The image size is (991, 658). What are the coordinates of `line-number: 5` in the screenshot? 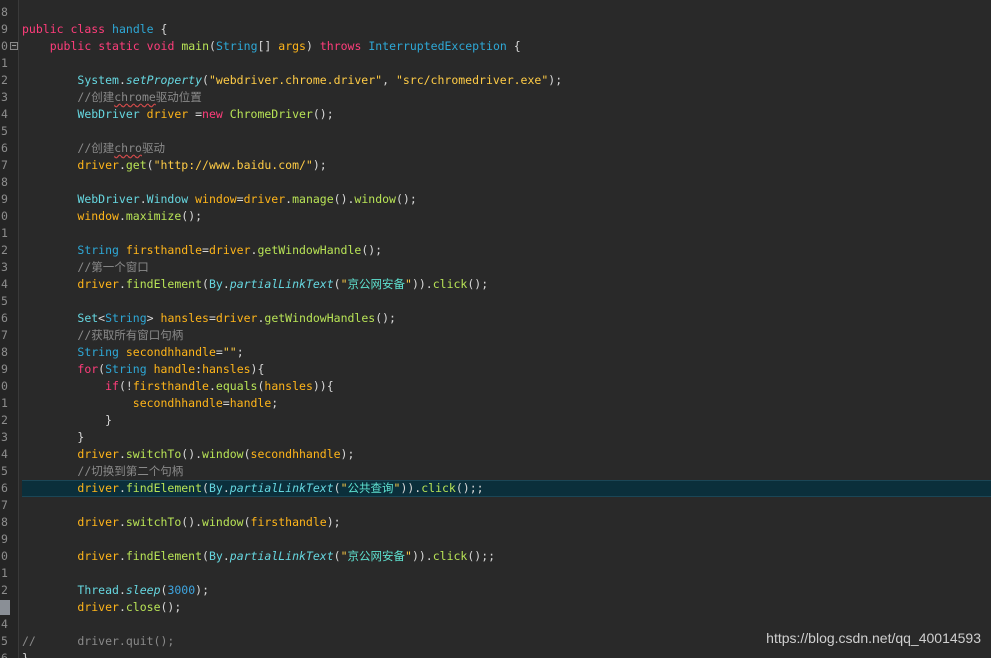 It's located at (4, 641).